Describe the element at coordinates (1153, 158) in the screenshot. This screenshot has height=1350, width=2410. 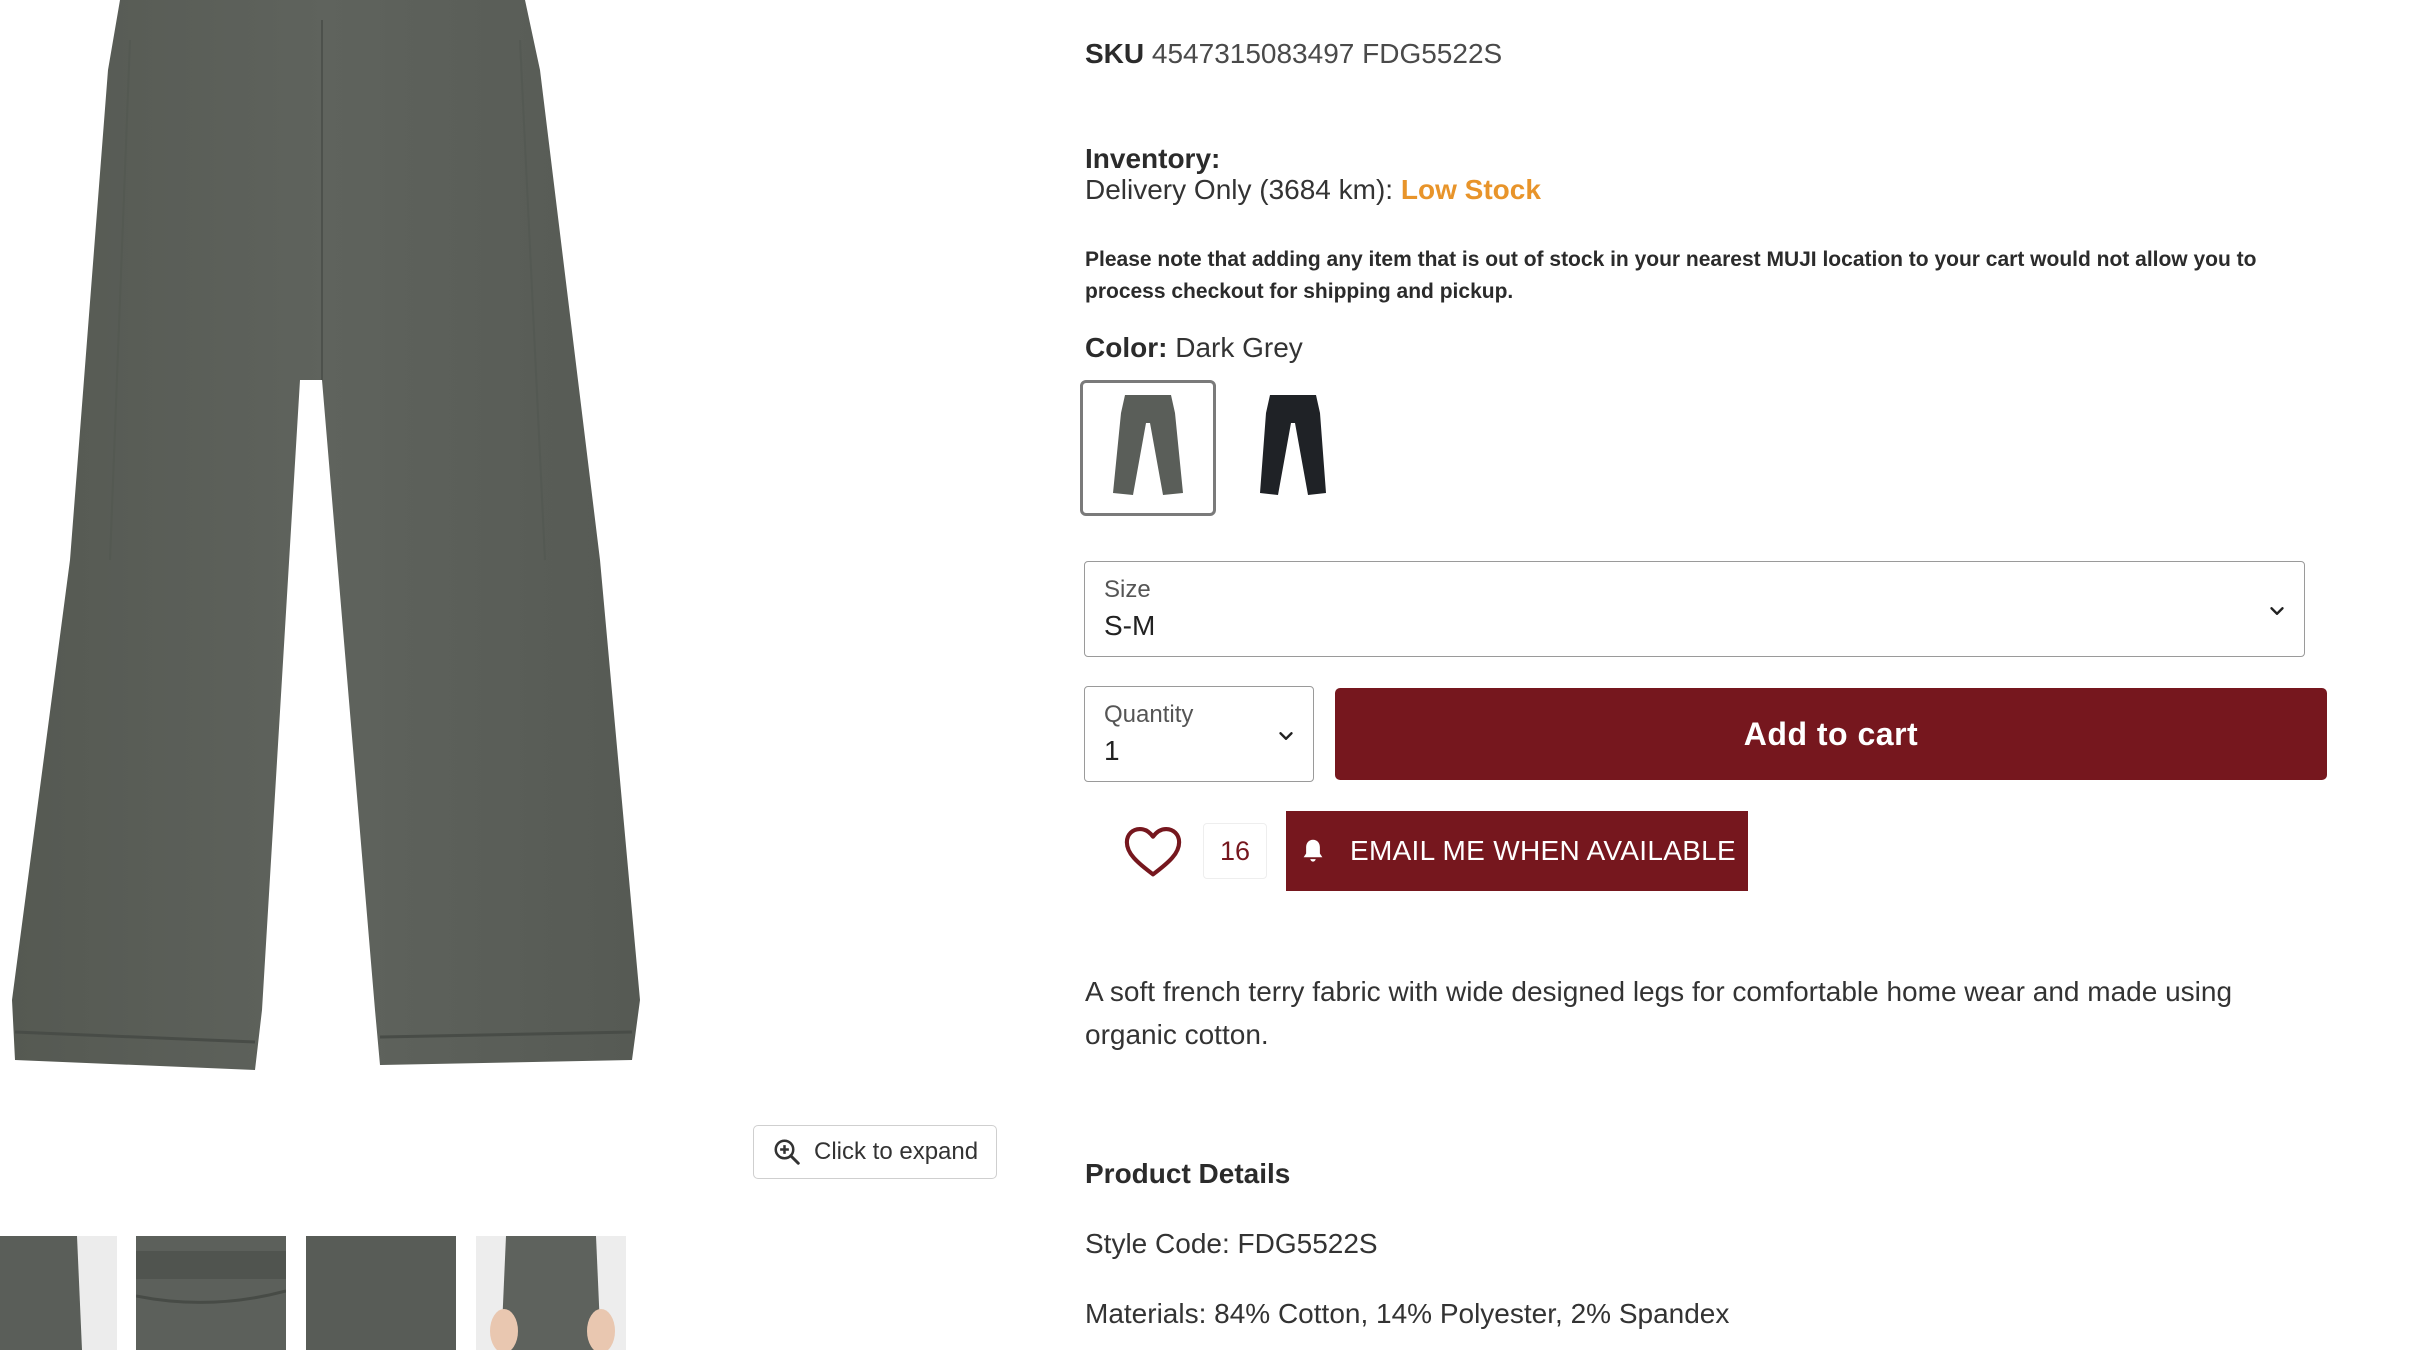
I see `inventory-label: Inventory:` at that location.